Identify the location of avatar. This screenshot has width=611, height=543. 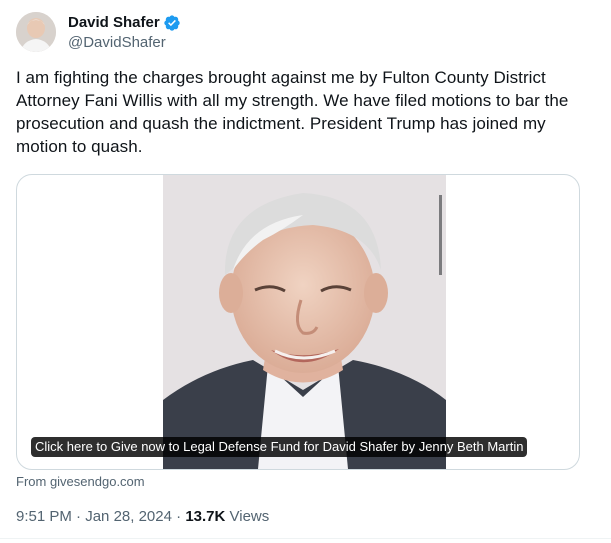
(36, 32).